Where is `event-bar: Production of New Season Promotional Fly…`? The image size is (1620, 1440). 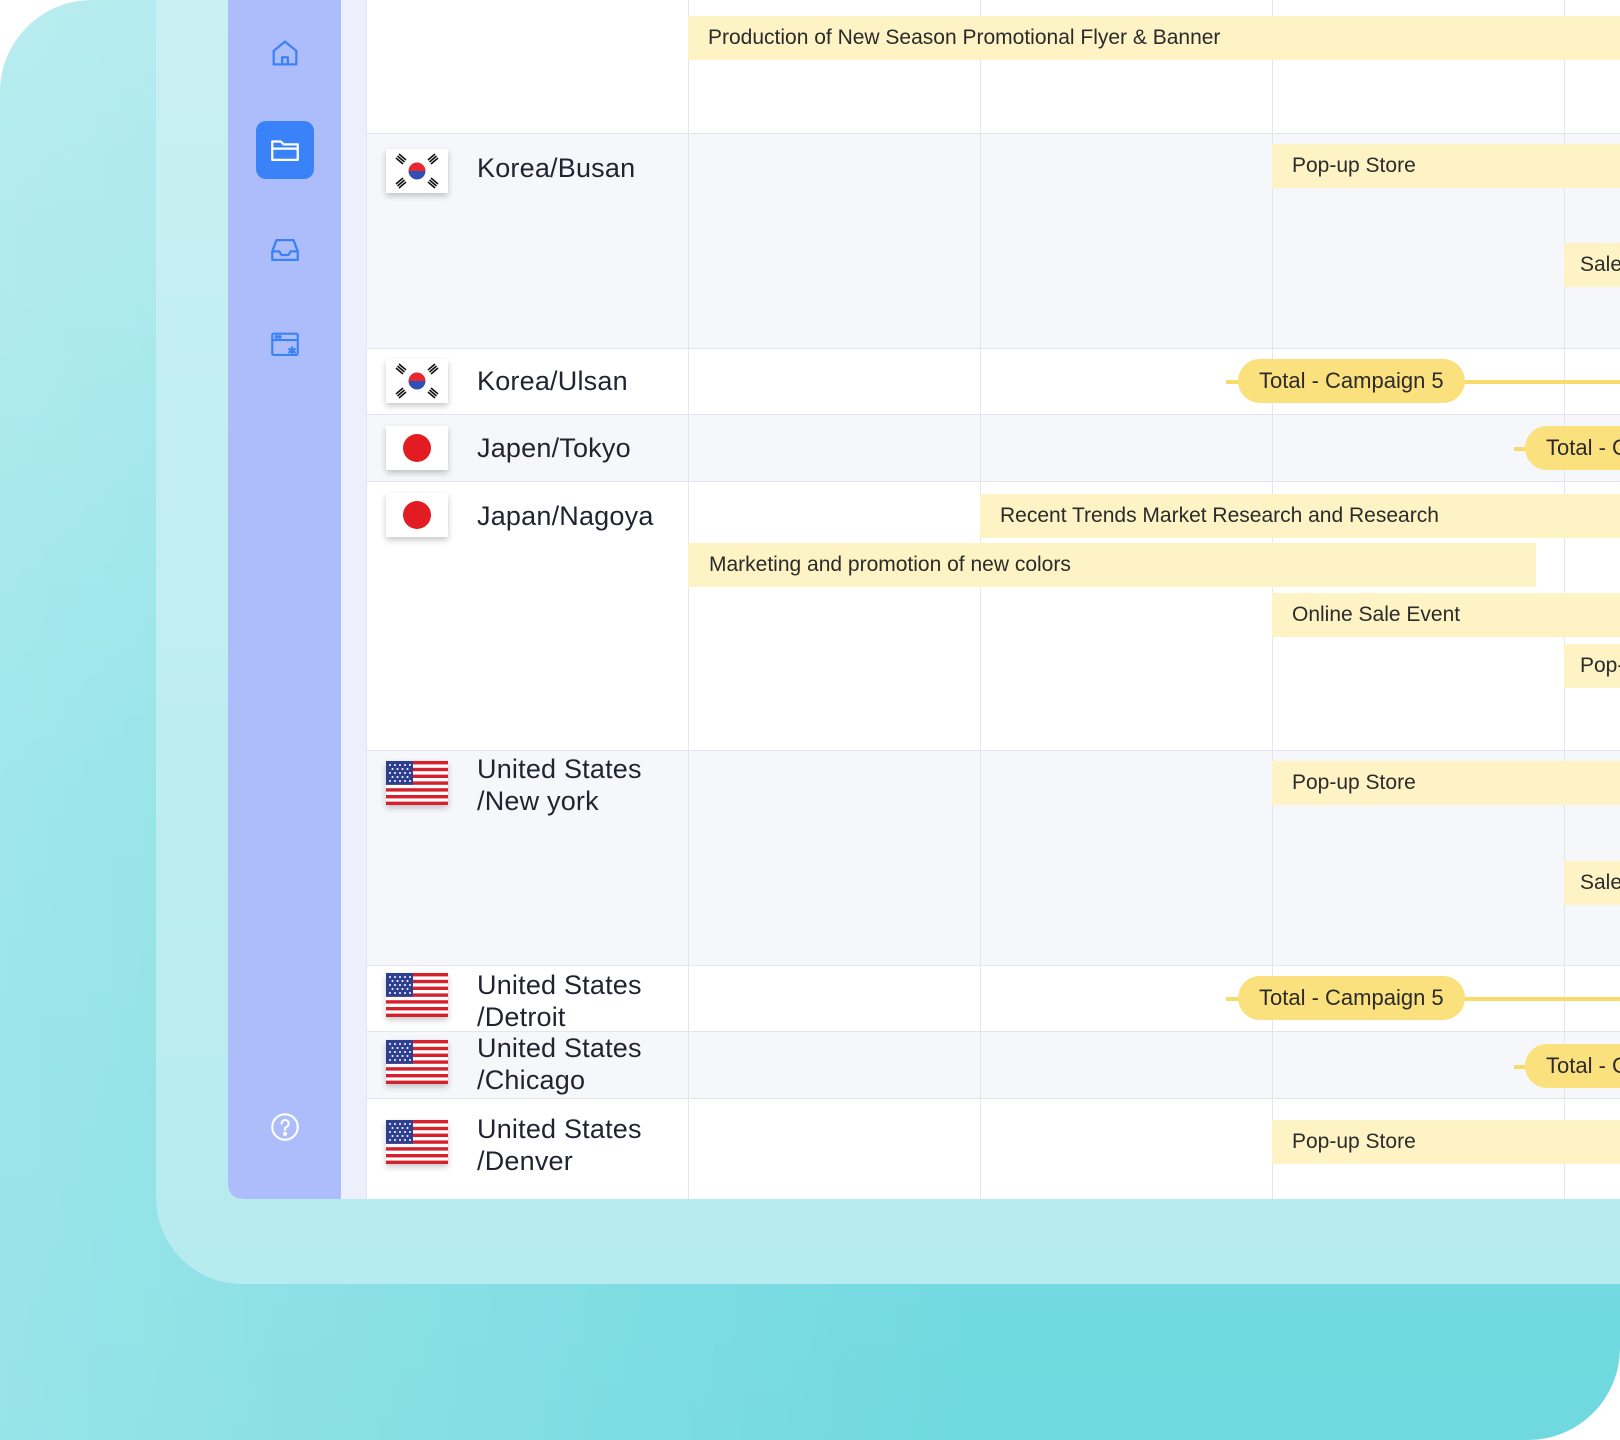 event-bar: Production of New Season Promotional Fly… is located at coordinates (1154, 38).